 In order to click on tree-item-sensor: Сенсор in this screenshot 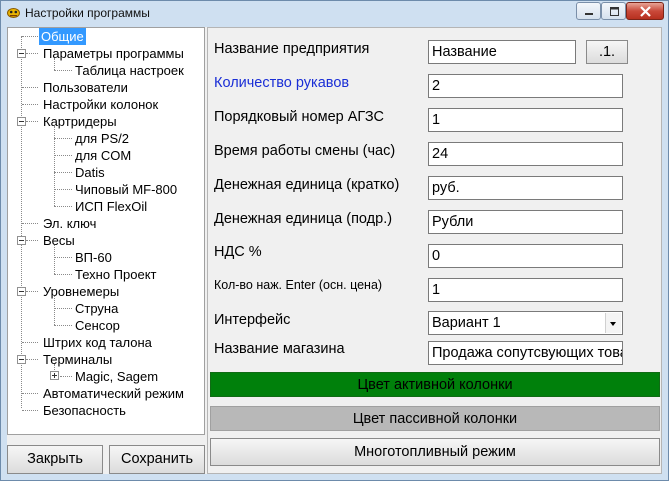, I will do `click(97, 325)`.